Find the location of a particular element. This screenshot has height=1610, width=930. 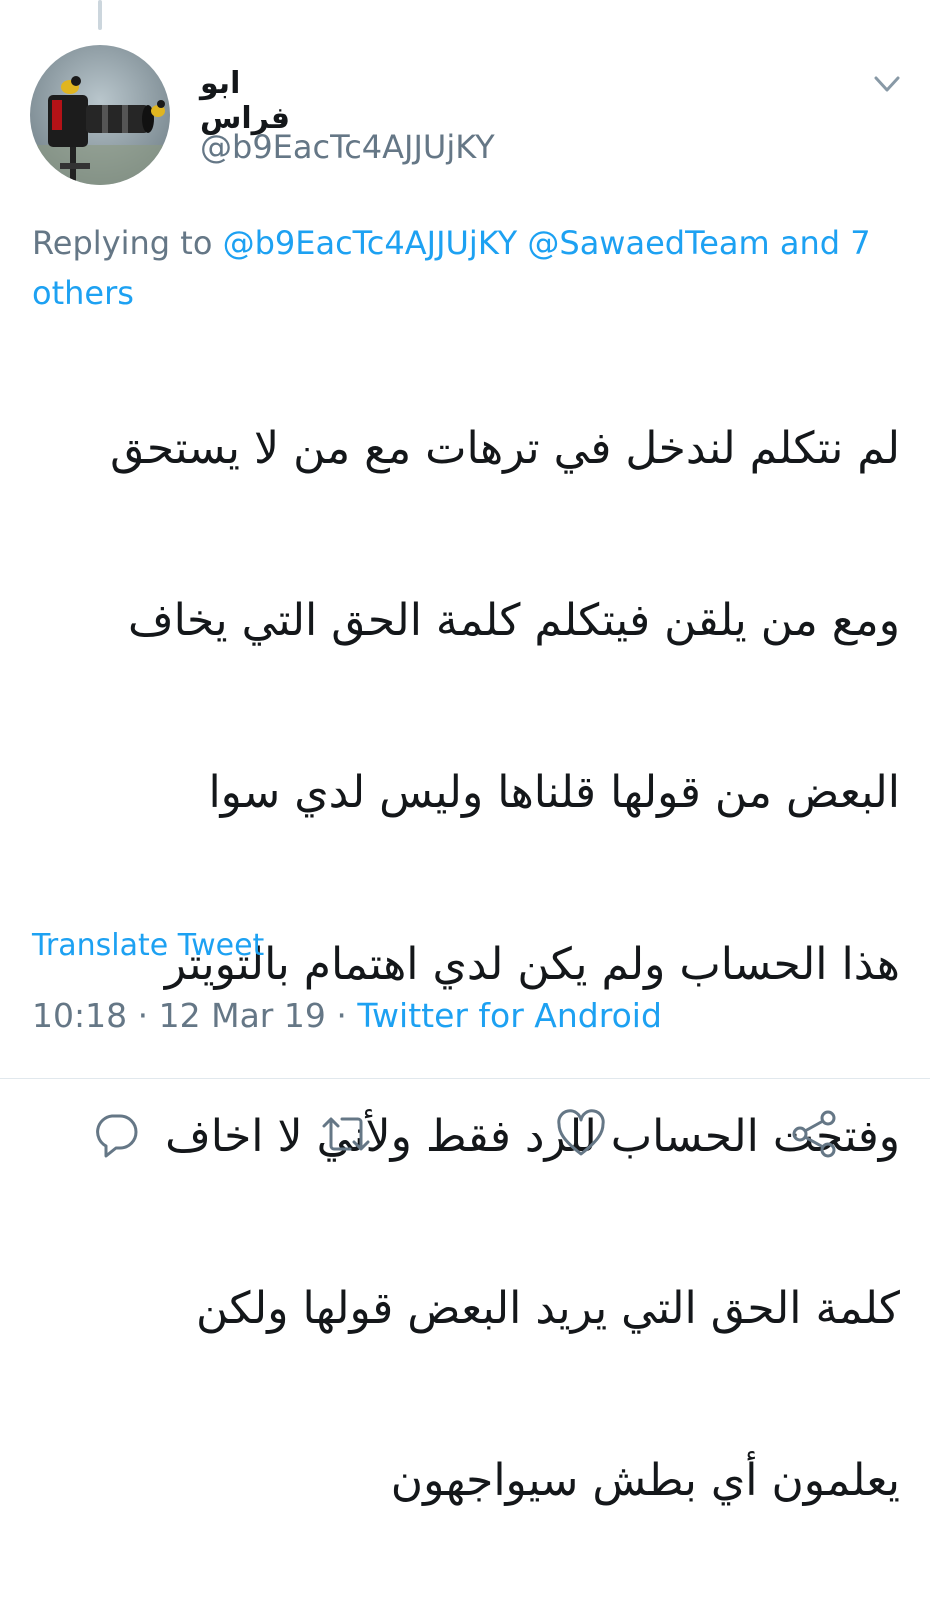

chevron-down-icon is located at coordinates (887, 84).